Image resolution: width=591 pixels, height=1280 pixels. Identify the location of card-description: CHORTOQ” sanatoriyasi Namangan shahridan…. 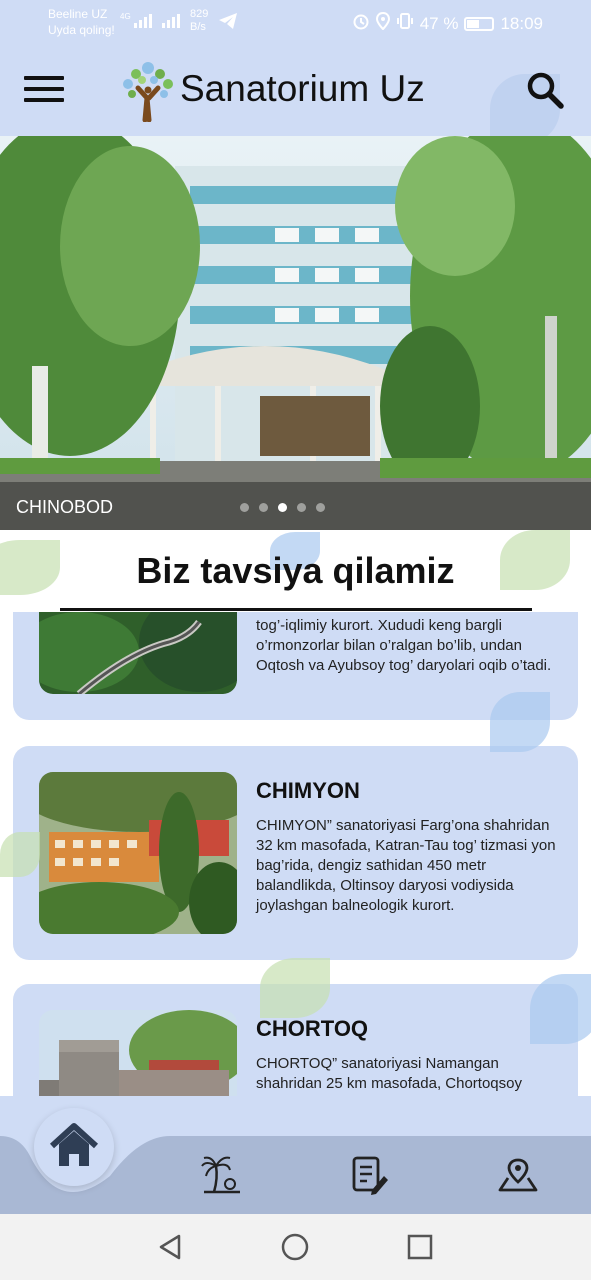
(389, 1073).